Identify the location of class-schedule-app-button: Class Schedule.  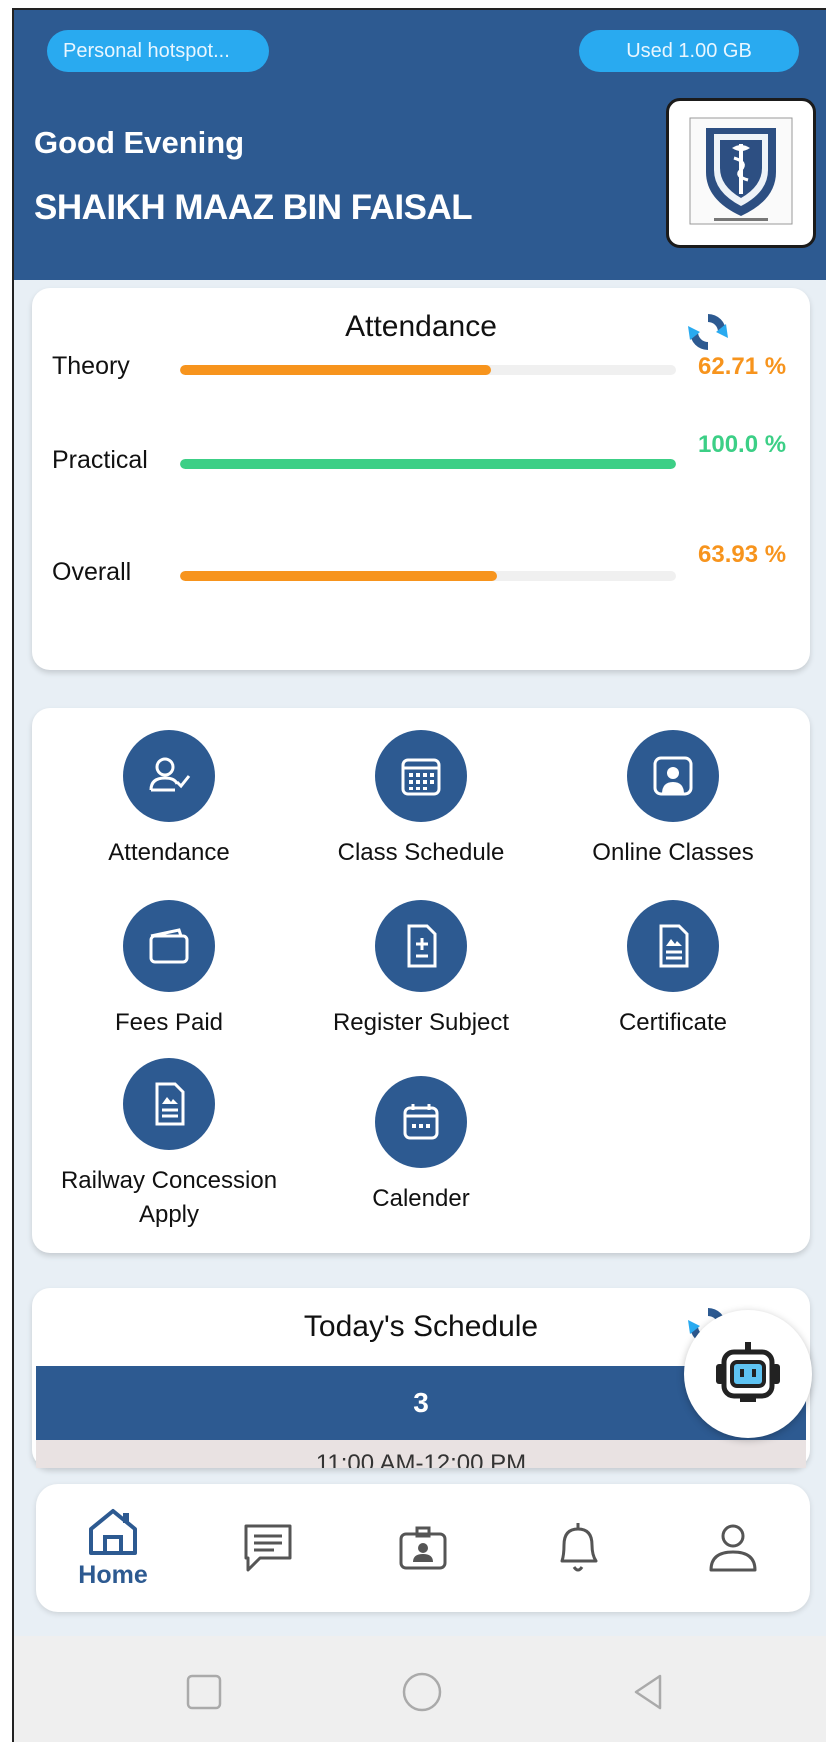
(421, 800).